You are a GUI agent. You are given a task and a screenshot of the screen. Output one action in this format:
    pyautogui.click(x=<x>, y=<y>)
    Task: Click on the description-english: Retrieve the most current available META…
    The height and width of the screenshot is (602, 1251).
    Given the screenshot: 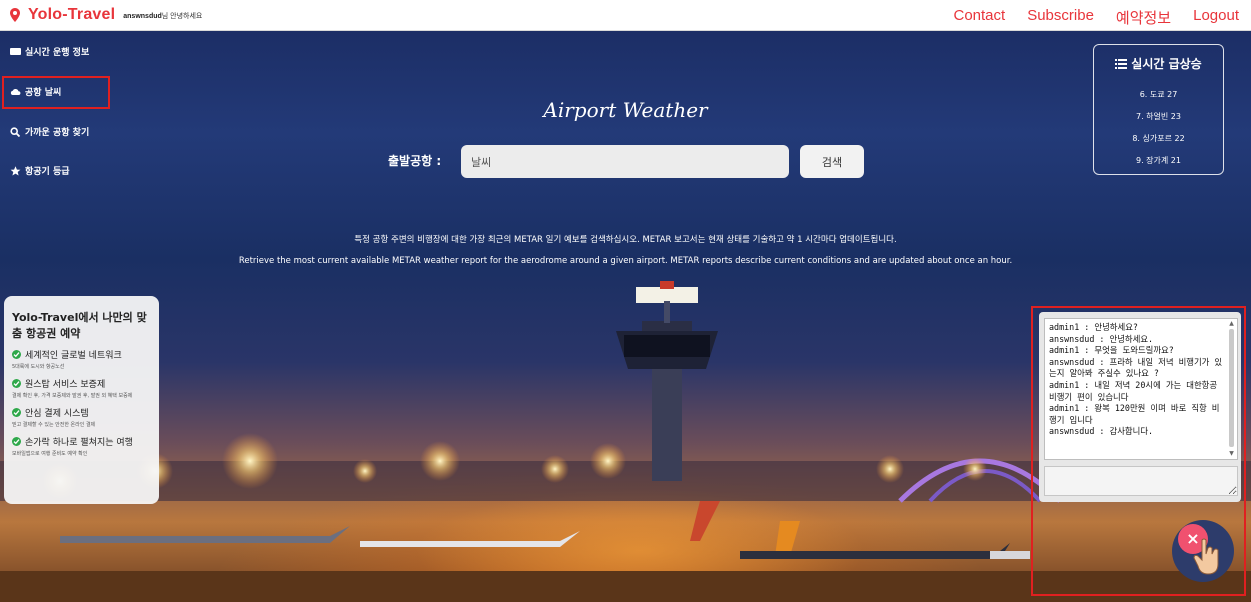 What is the action you would take?
    pyautogui.click(x=625, y=261)
    